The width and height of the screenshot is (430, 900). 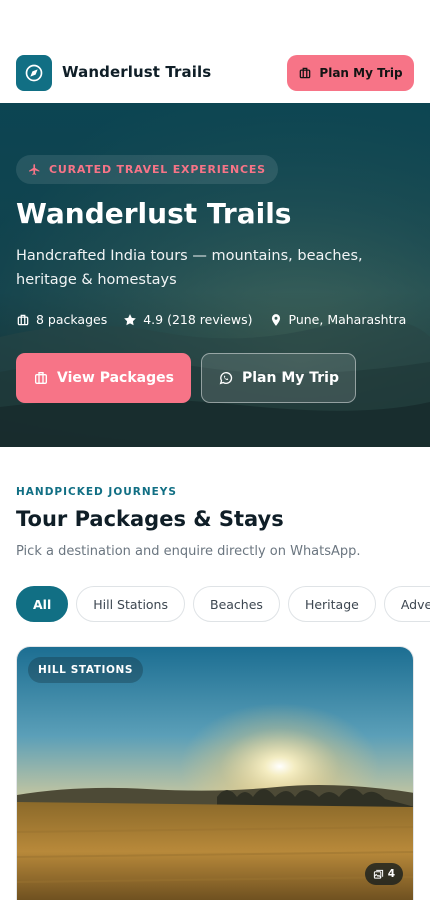 I want to click on view-packages-label: View Packages, so click(x=115, y=378).